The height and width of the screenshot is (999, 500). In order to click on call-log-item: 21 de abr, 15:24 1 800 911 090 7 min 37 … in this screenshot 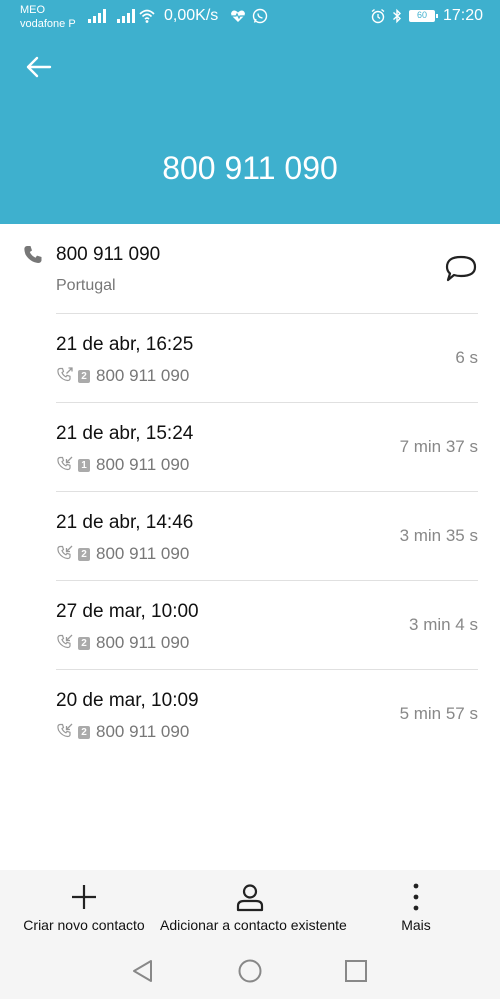, I will do `click(250, 447)`.